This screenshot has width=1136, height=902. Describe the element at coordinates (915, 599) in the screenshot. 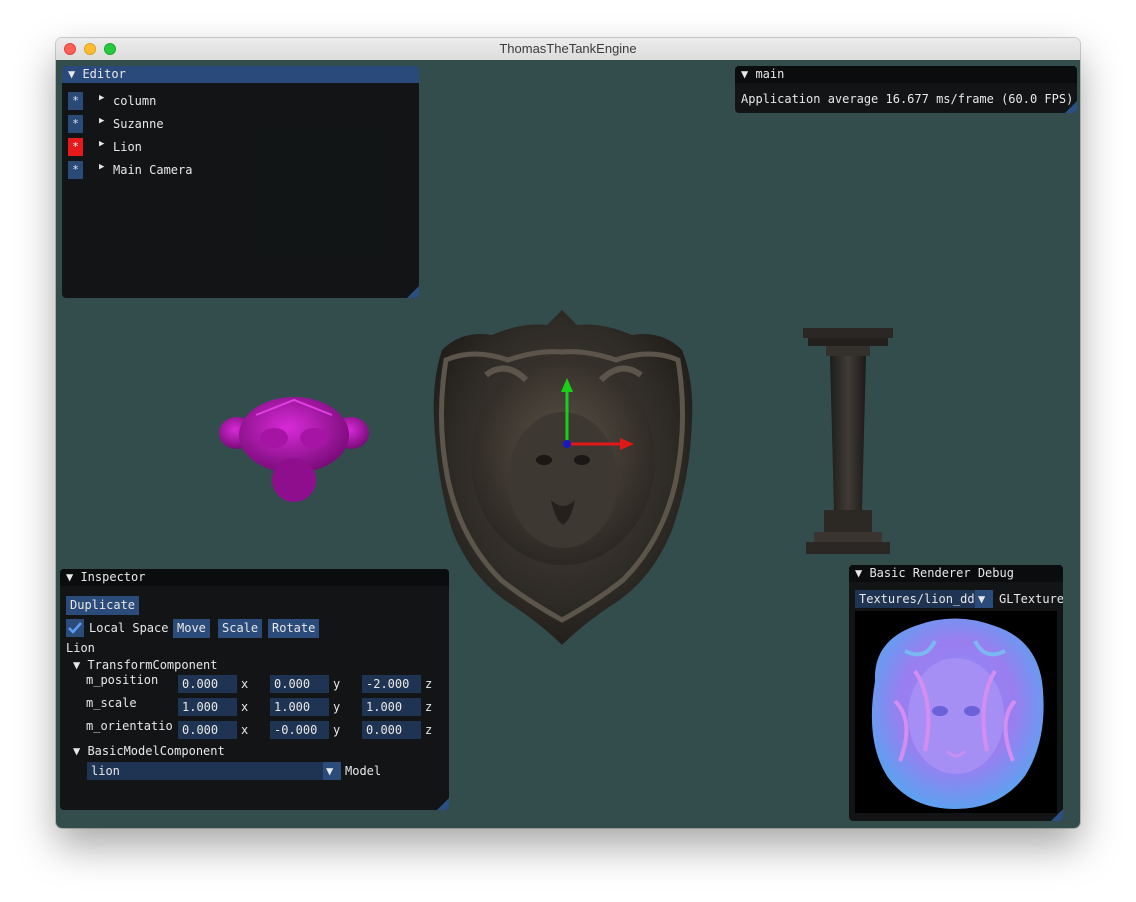

I see `texture-select: Textures/lion_ddn` at that location.